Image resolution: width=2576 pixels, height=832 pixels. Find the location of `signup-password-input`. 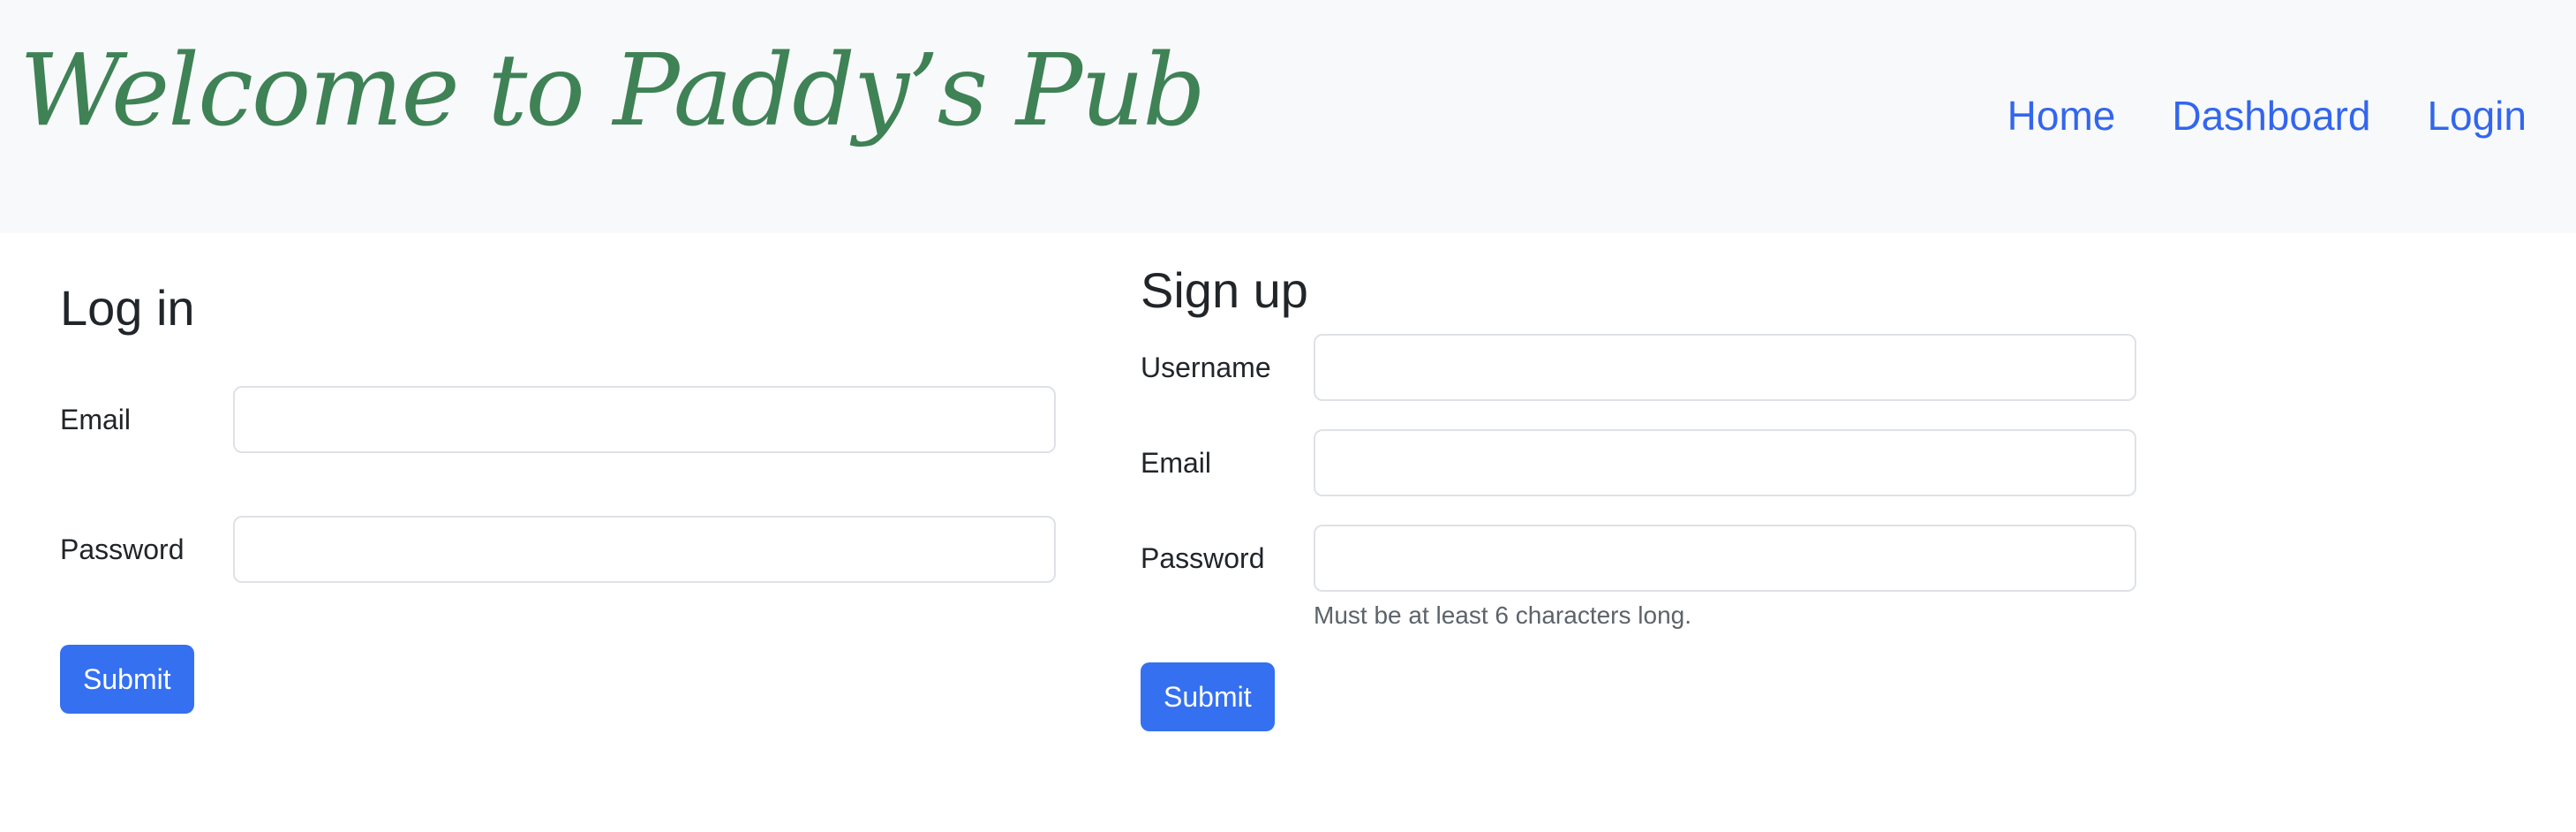

signup-password-input is located at coordinates (1725, 559).